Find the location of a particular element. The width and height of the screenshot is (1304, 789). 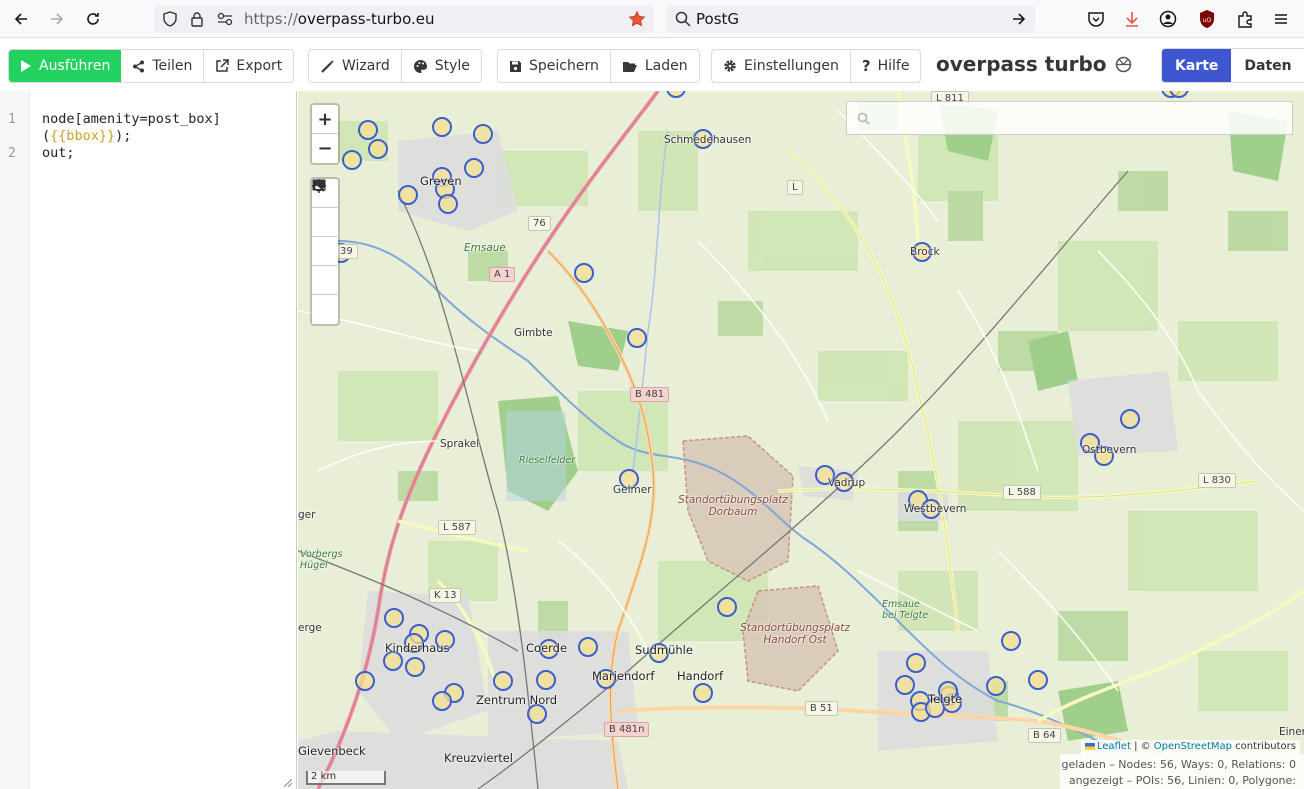

place-label: Standortübungsplatz Dorbaum is located at coordinates (733, 506).